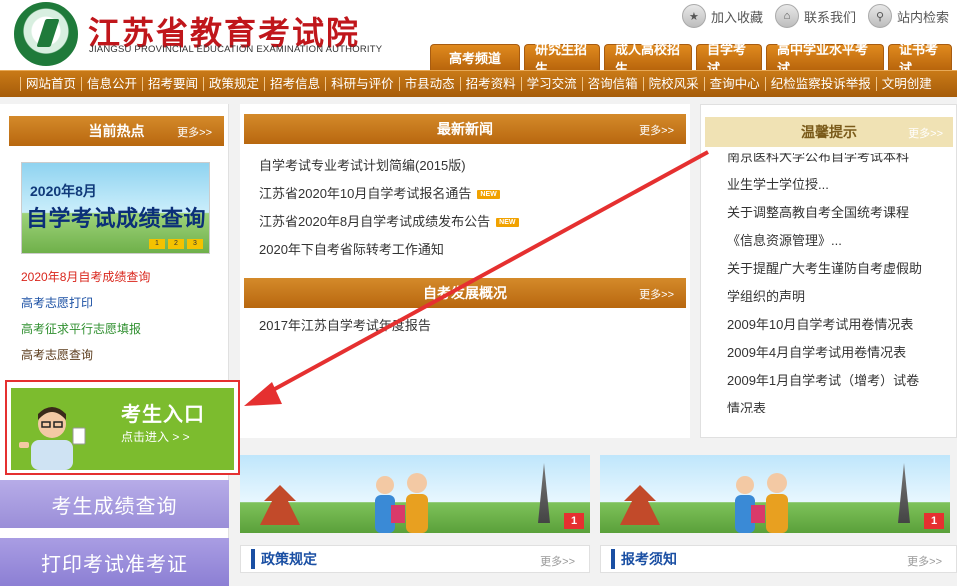  Describe the element at coordinates (736, 17) in the screenshot. I see `add-favorite-label: 加入收藏` at that location.